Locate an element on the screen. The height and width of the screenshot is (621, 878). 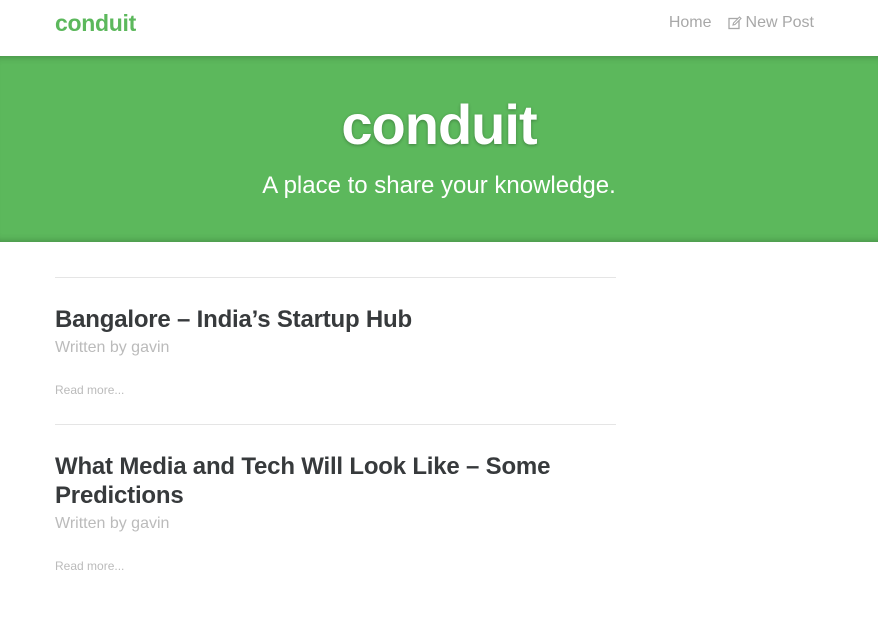
navbar: conduit Home New Post is located at coordinates (439, 28).